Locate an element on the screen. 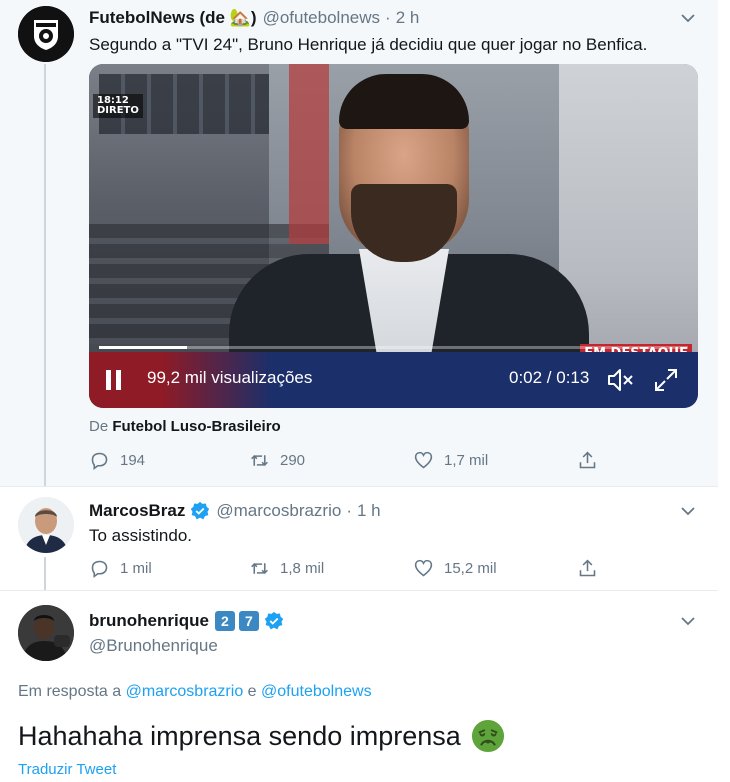 This screenshot has width=730, height=782. tweet-text: Hahahaha imprensa sendo imprensa is located at coordinates (239, 735).